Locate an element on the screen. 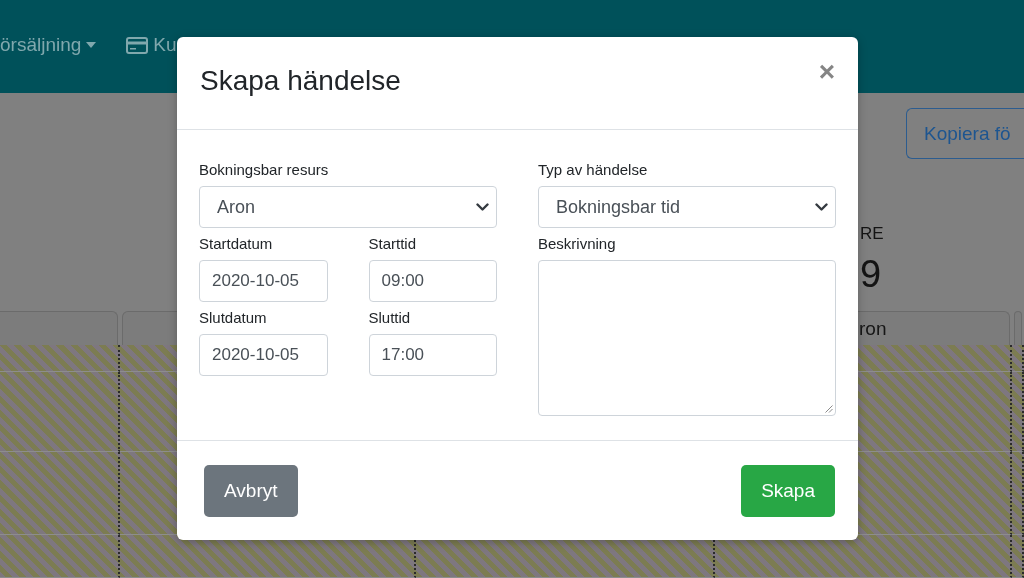 The image size is (1024, 578). textarea-field is located at coordinates (687, 338).